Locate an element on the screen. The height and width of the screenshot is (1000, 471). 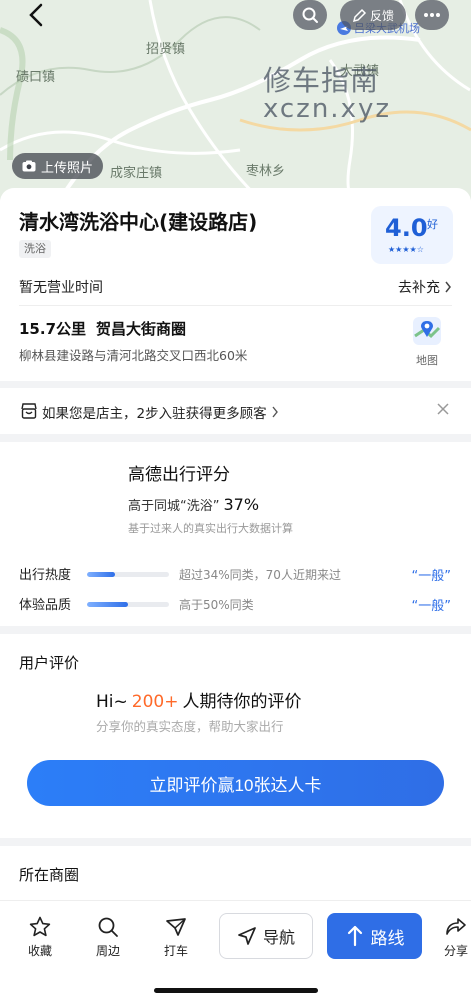
score-badge: 4.0 好 ★★★★☆ is located at coordinates (412, 235).